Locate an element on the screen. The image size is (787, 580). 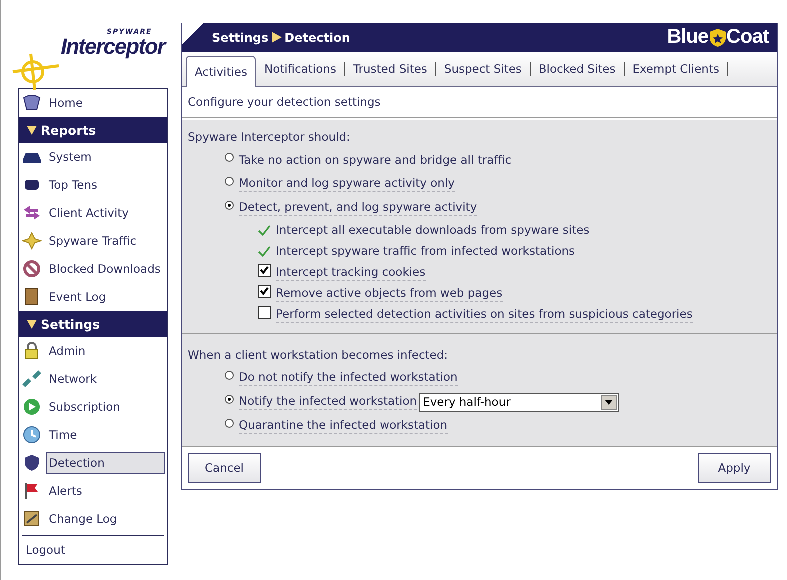
option-label: Take no action on spyware and bridge all traffic is located at coordinates (375, 160).